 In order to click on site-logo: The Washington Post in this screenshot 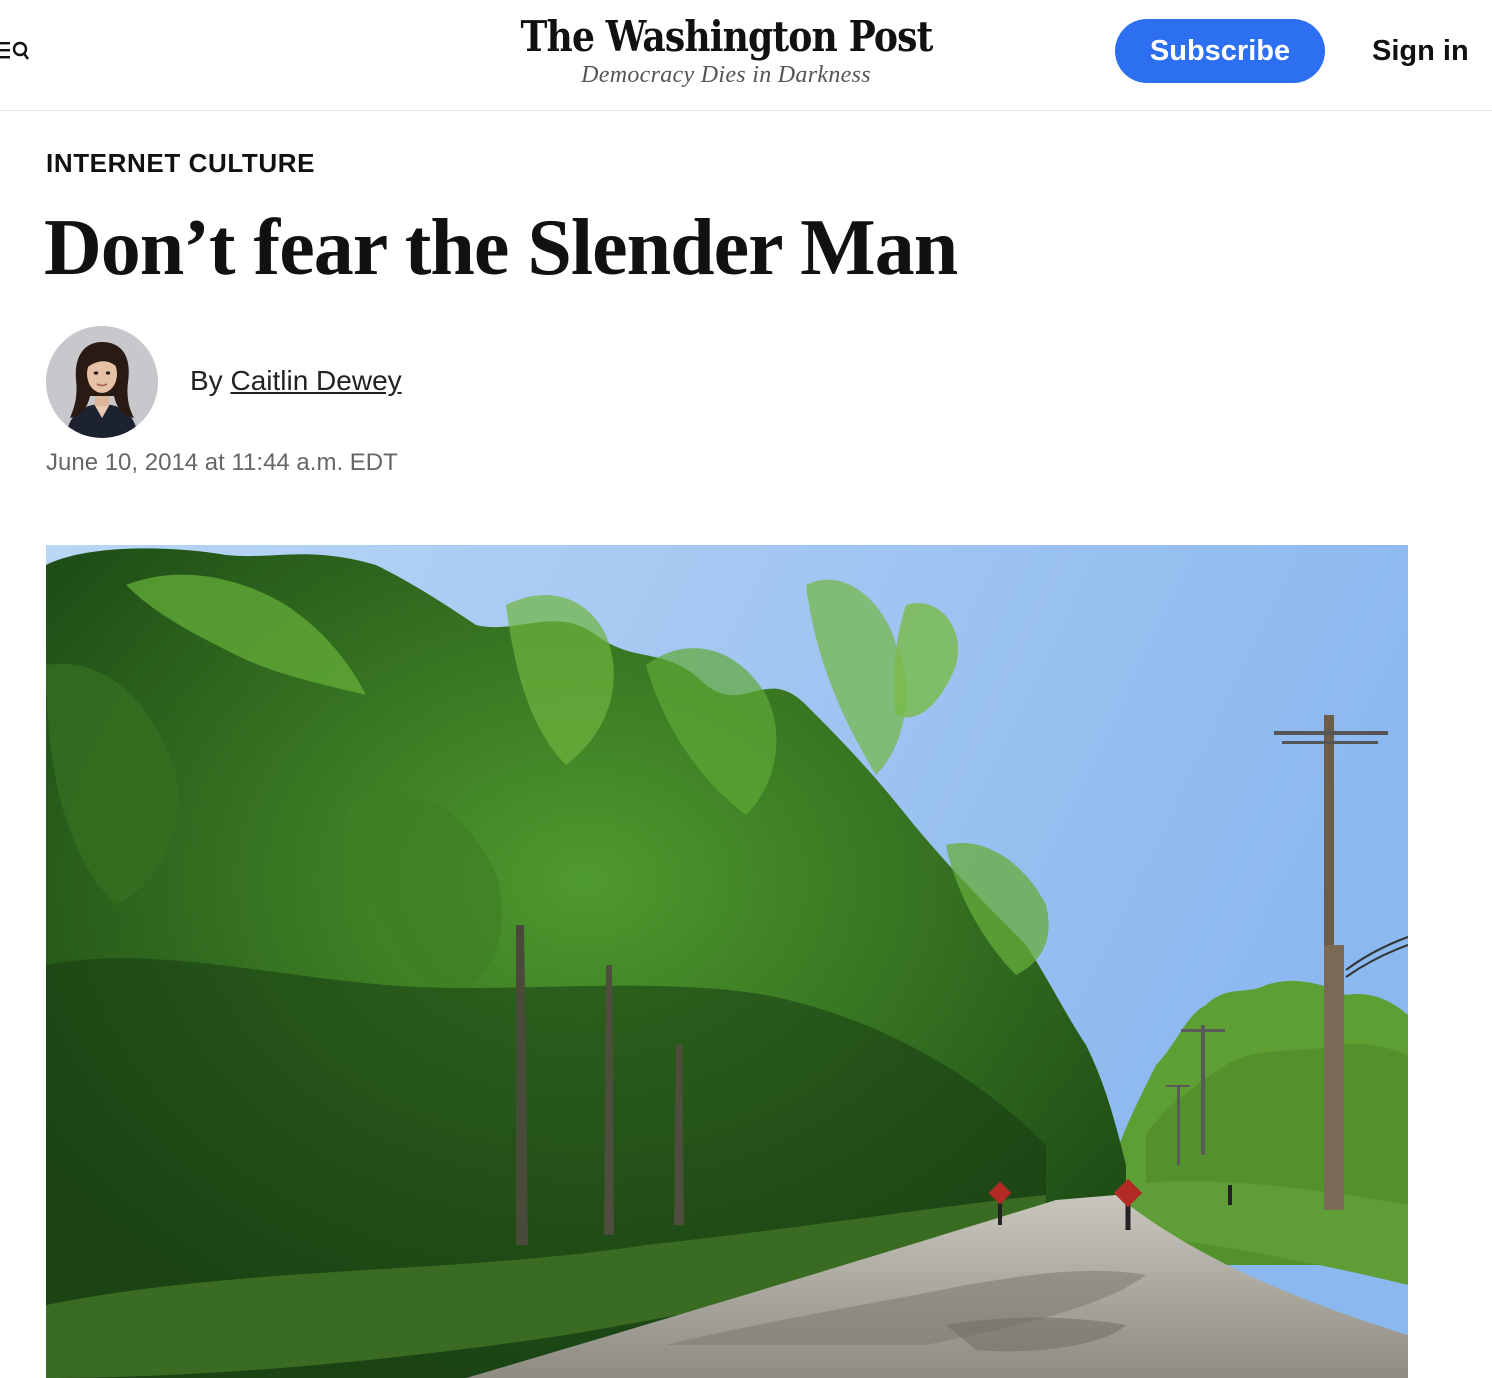, I will do `click(726, 37)`.